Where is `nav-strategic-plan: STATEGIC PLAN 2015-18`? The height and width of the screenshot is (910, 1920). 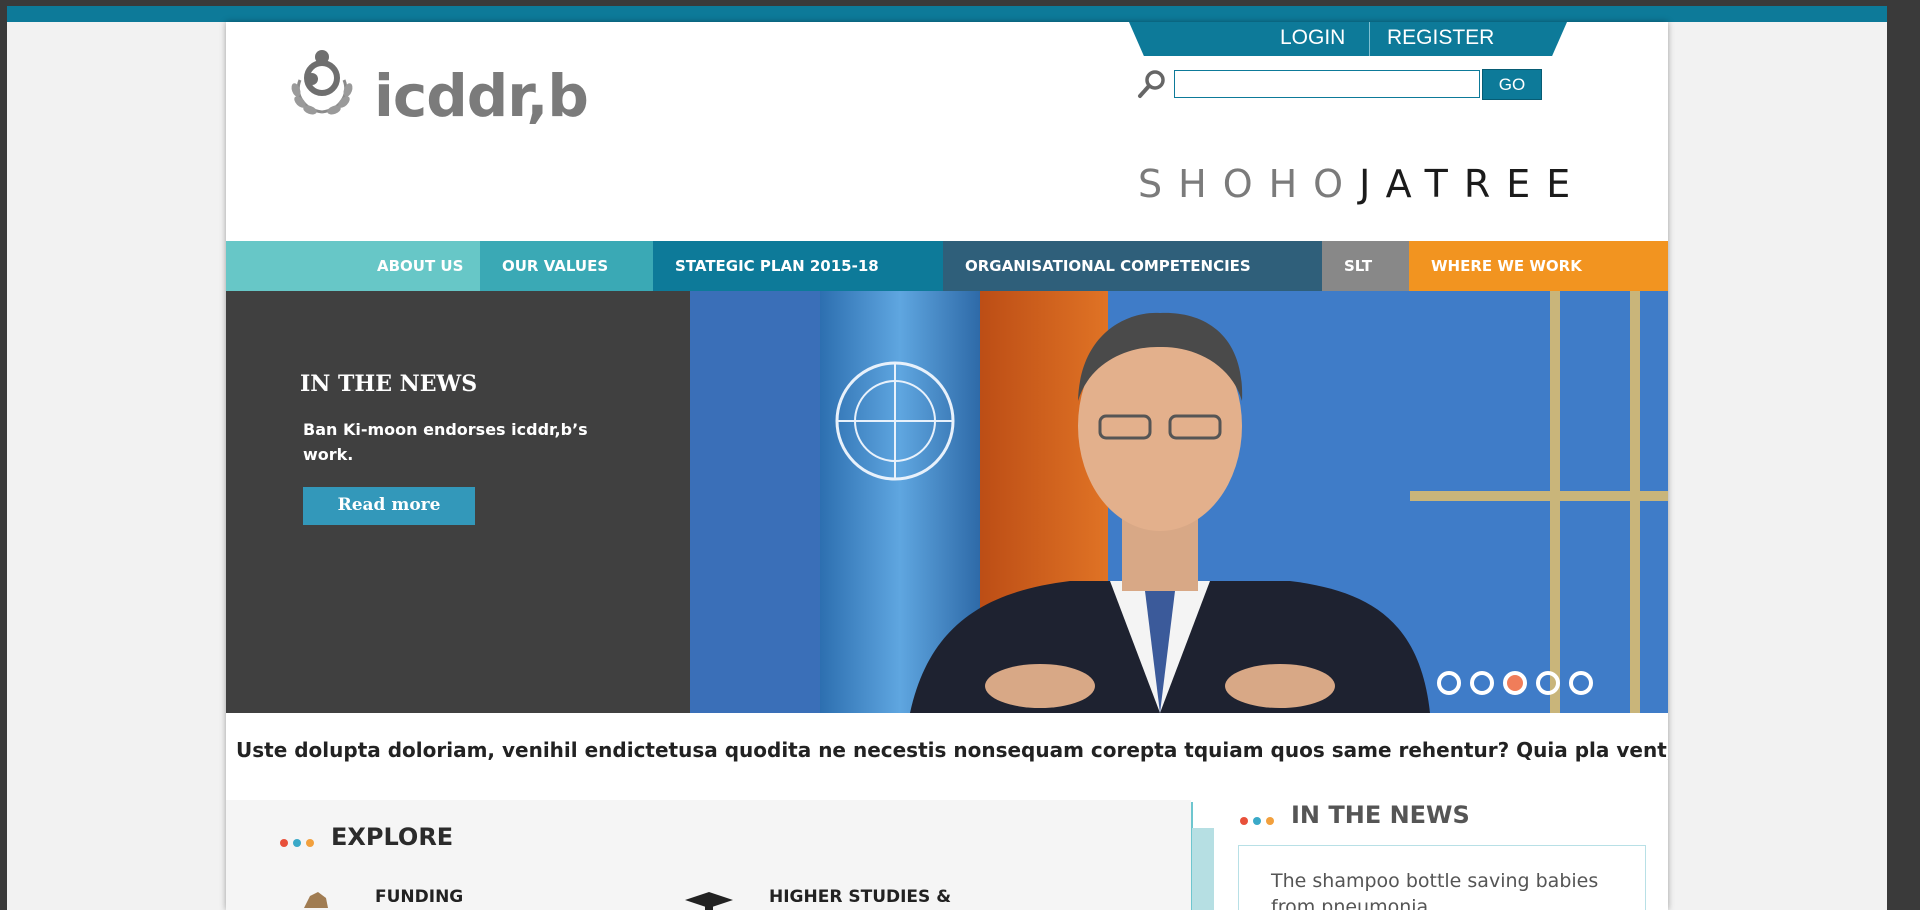 nav-strategic-plan: STATEGIC PLAN 2015-18 is located at coordinates (798, 266).